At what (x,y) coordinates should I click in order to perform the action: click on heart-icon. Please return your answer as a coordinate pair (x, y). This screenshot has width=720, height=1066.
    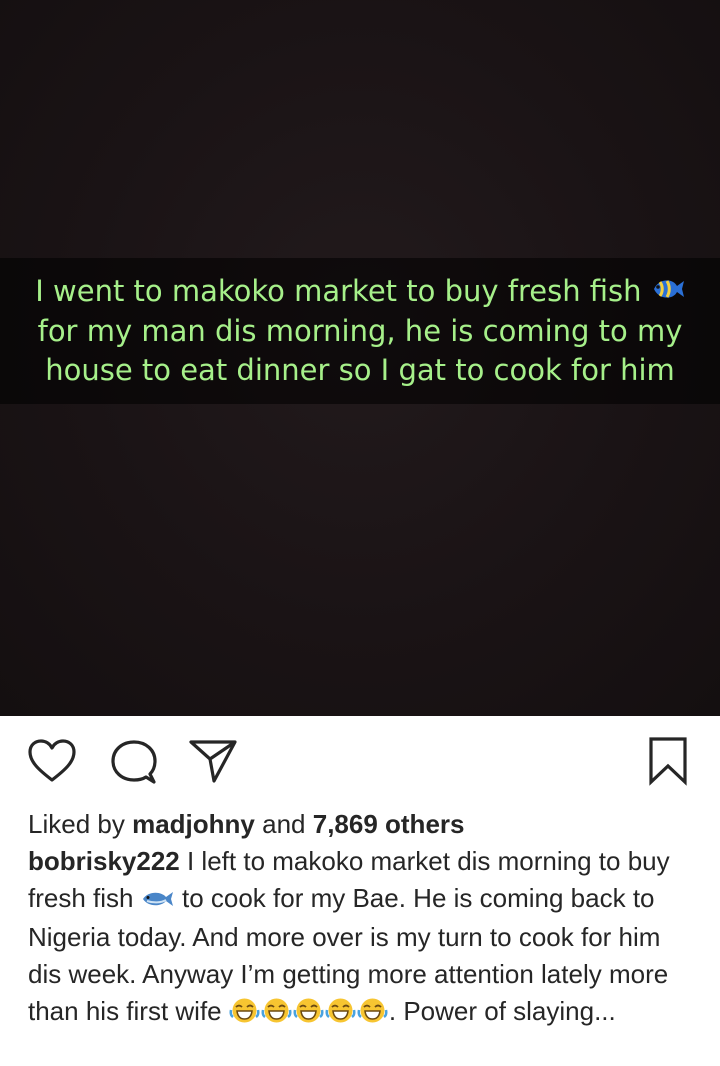
    Looking at the image, I should click on (52, 761).